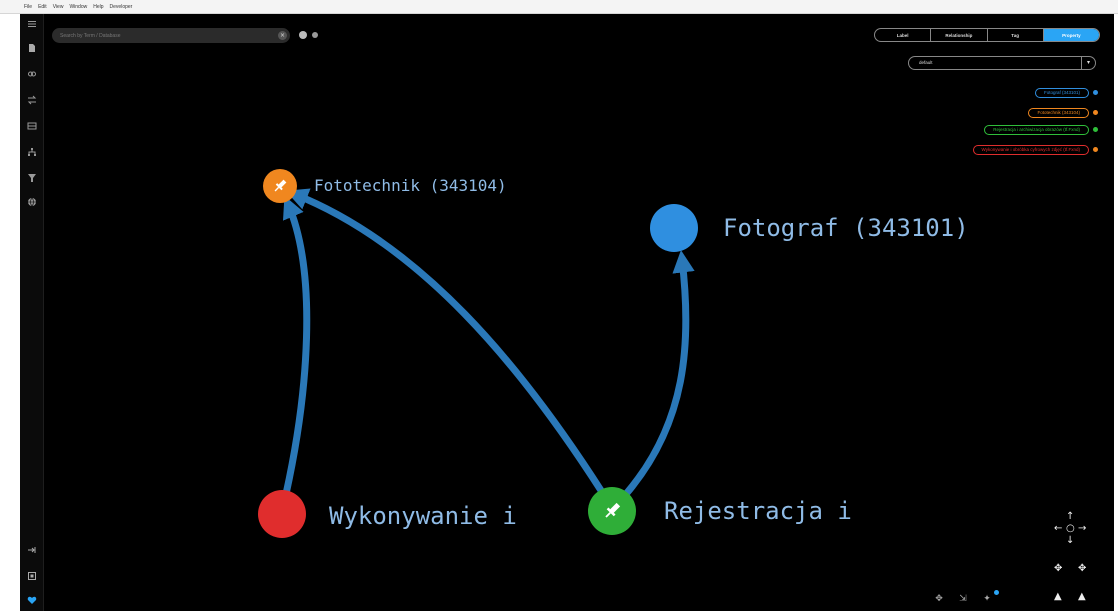  What do you see at coordinates (78, 7) in the screenshot?
I see `menu-window: Window` at bounding box center [78, 7].